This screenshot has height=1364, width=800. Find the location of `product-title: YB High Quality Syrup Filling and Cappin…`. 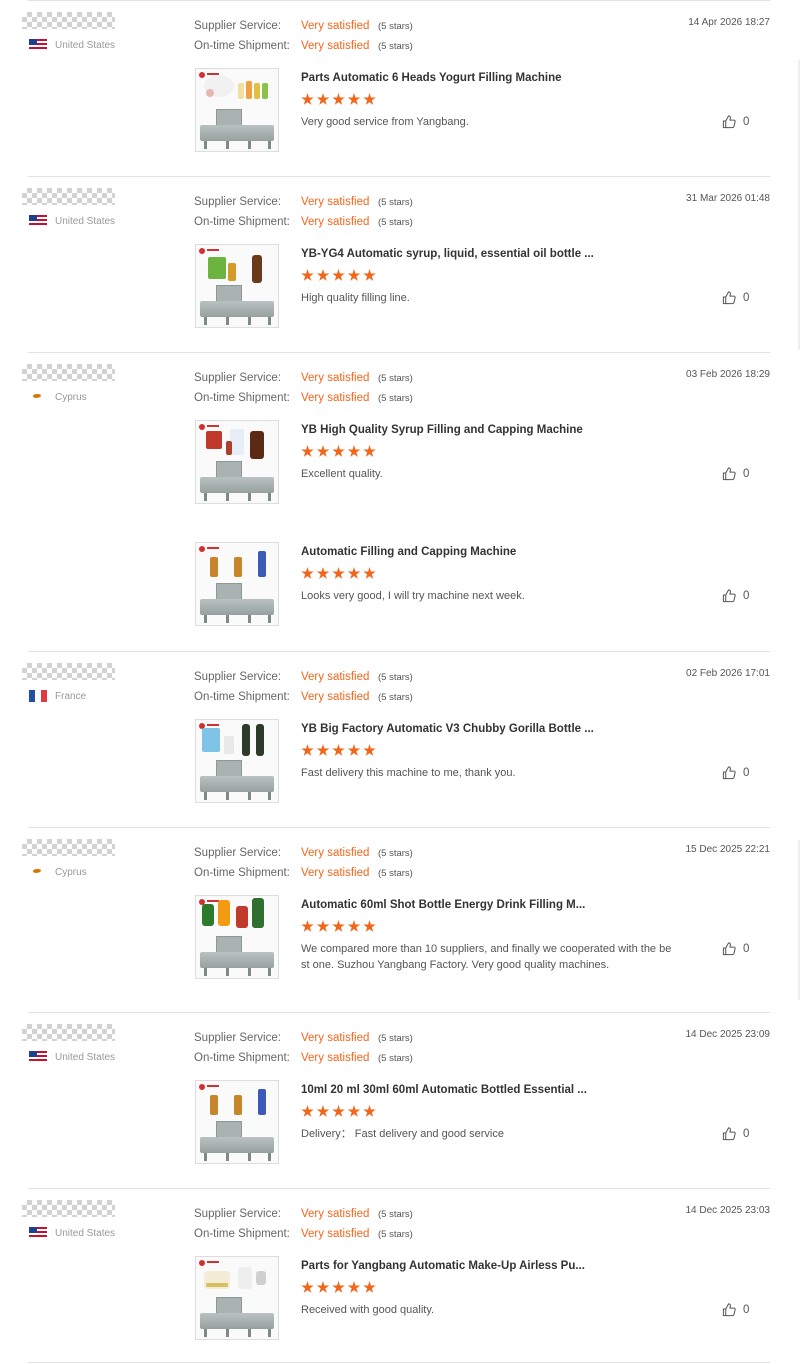

product-title: YB High Quality Syrup Filling and Cappin… is located at coordinates (442, 430).